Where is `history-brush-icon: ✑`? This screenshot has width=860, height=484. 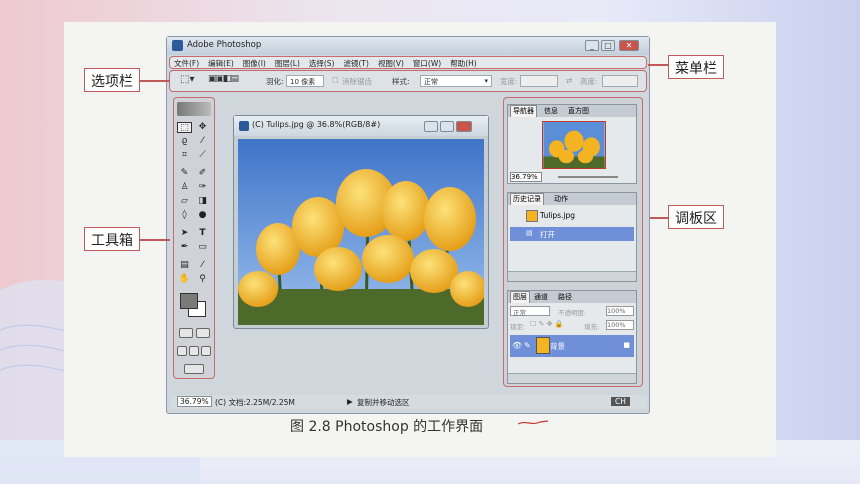
history-brush-icon: ✑ is located at coordinates (202, 187).